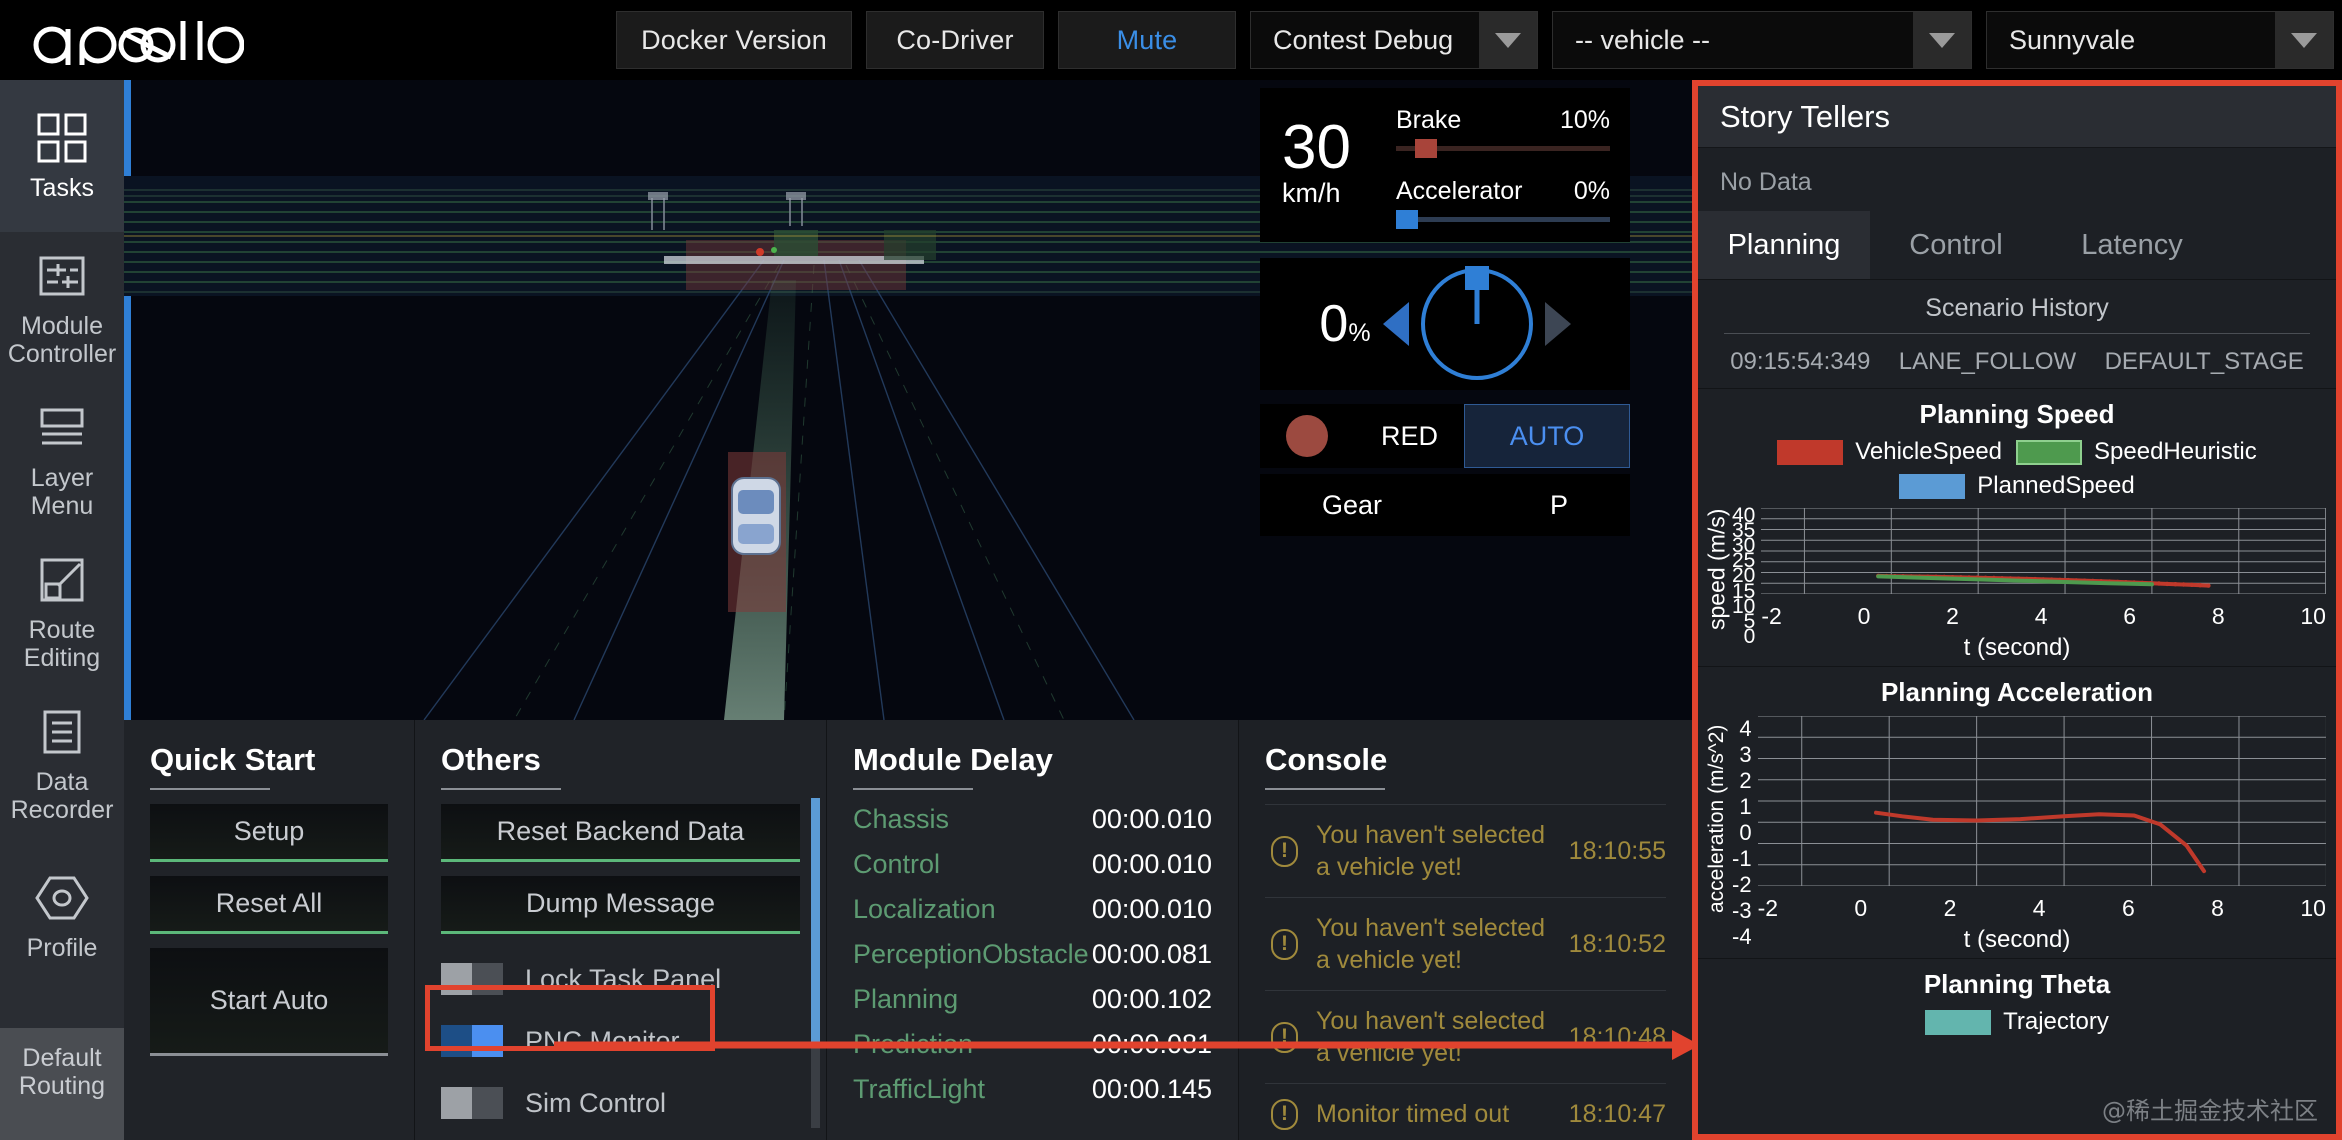  Describe the element at coordinates (1147, 40) in the screenshot. I see `mute-button: Mute` at that location.